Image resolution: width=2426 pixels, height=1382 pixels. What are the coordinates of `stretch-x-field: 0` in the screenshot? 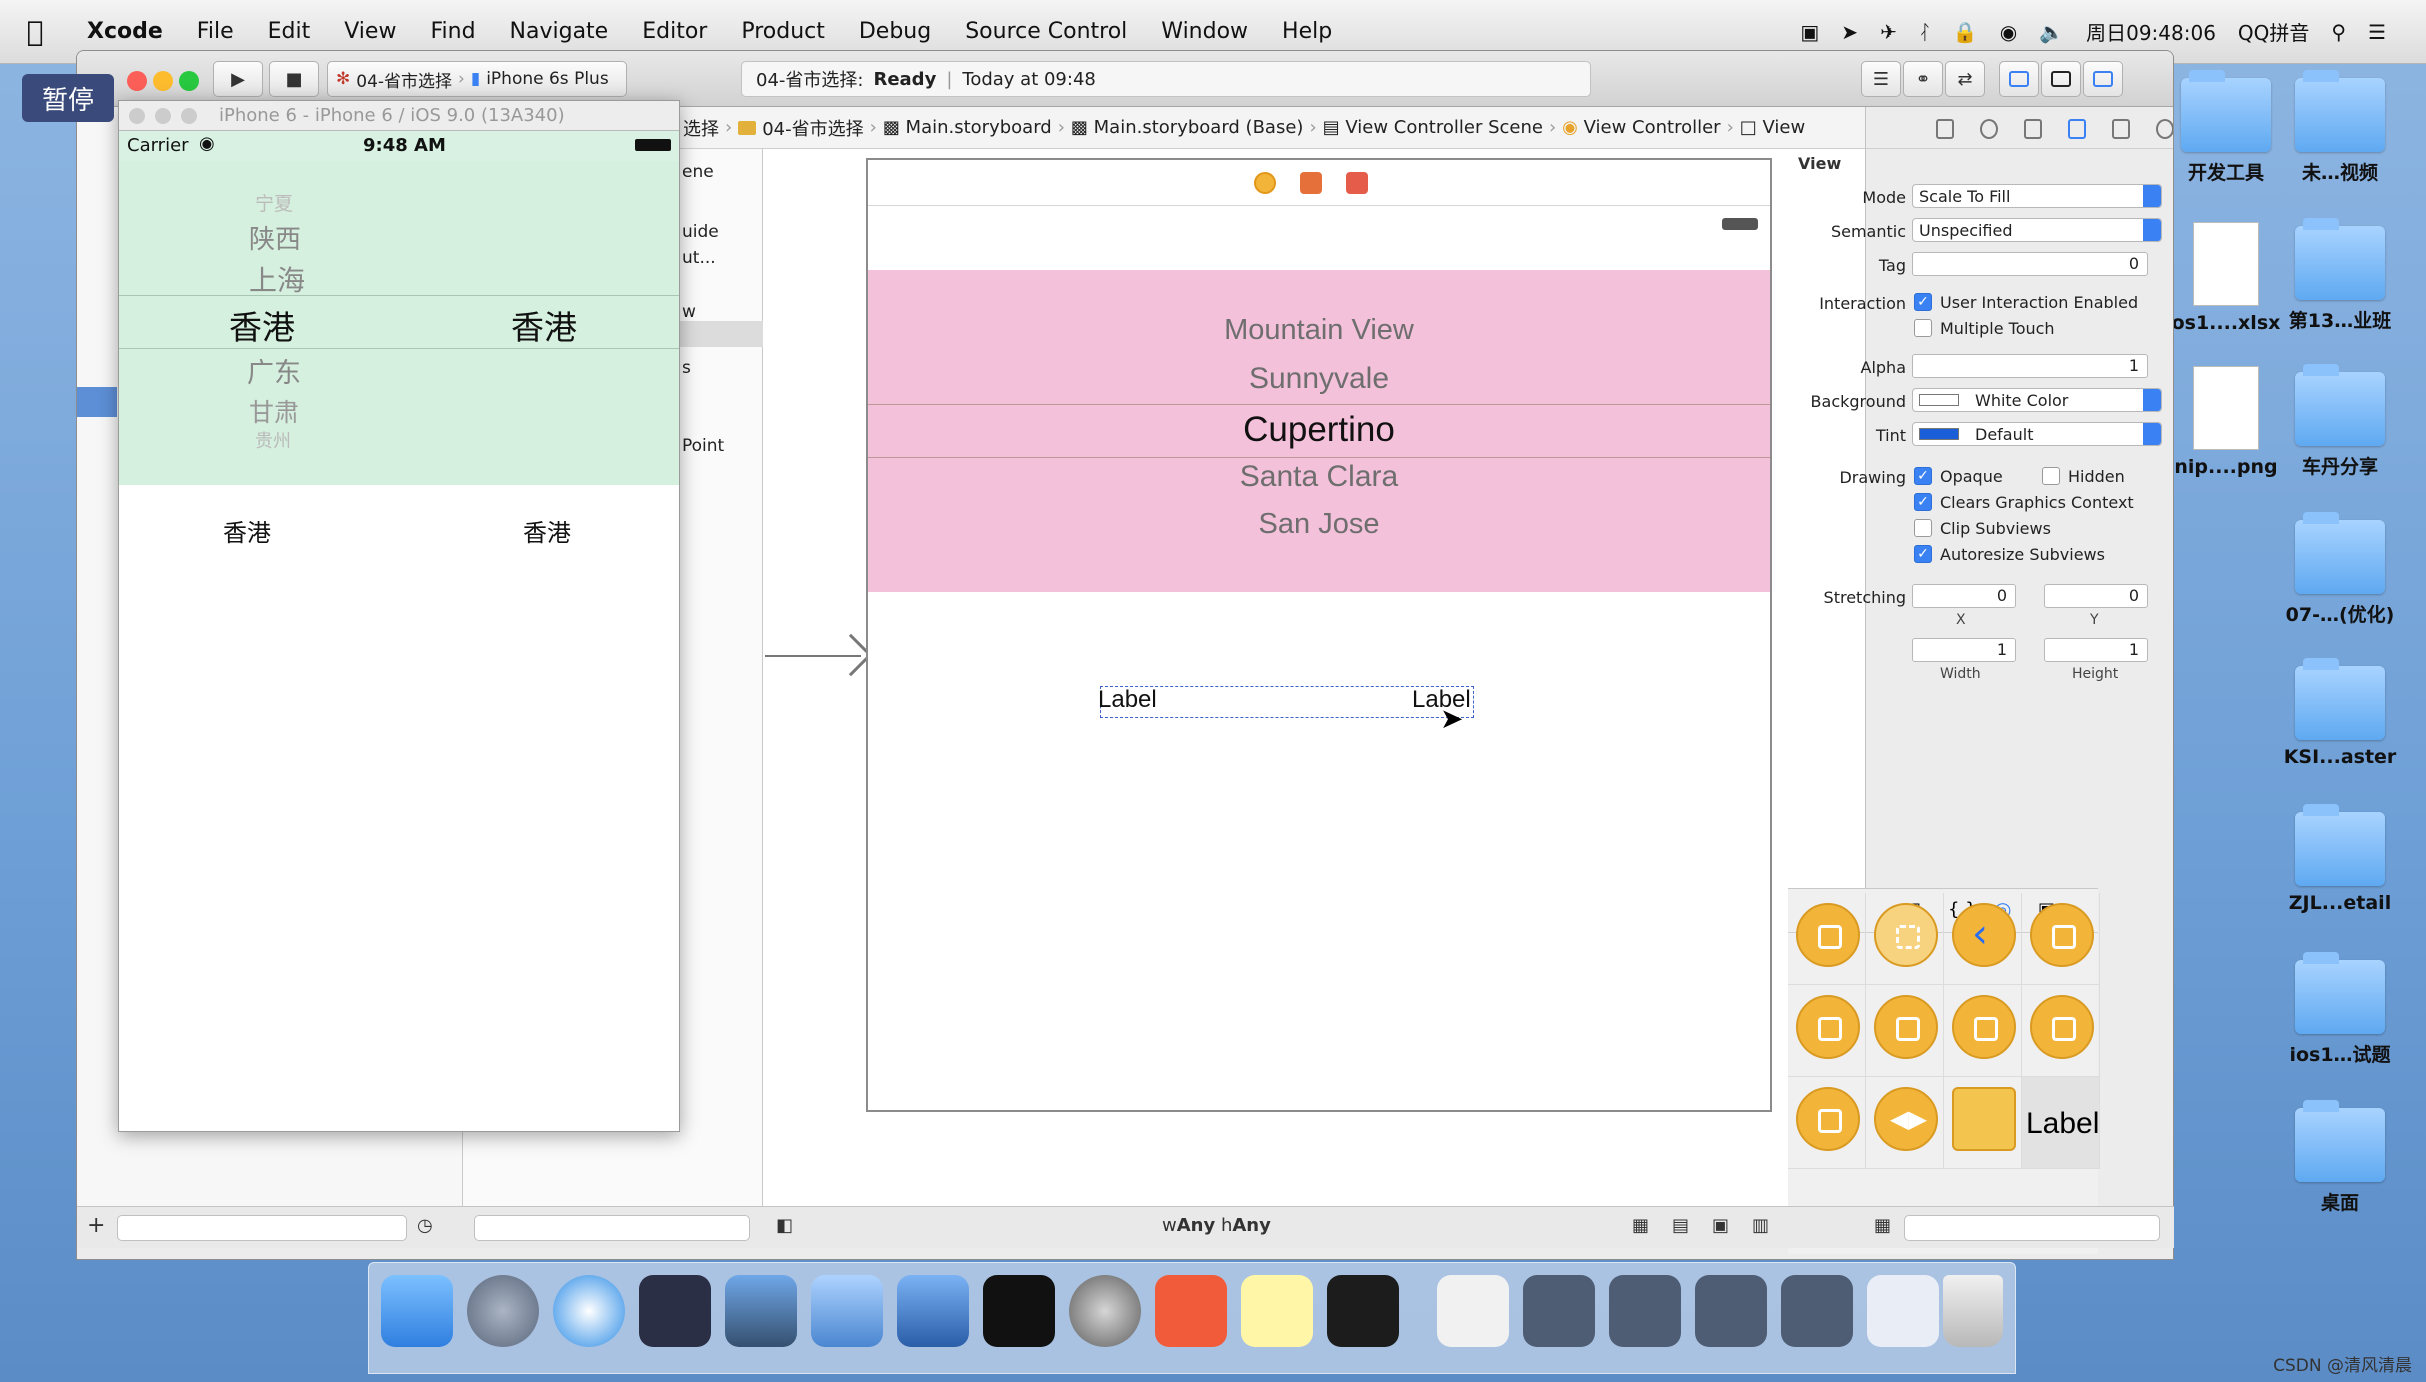 It's located at (1964, 596).